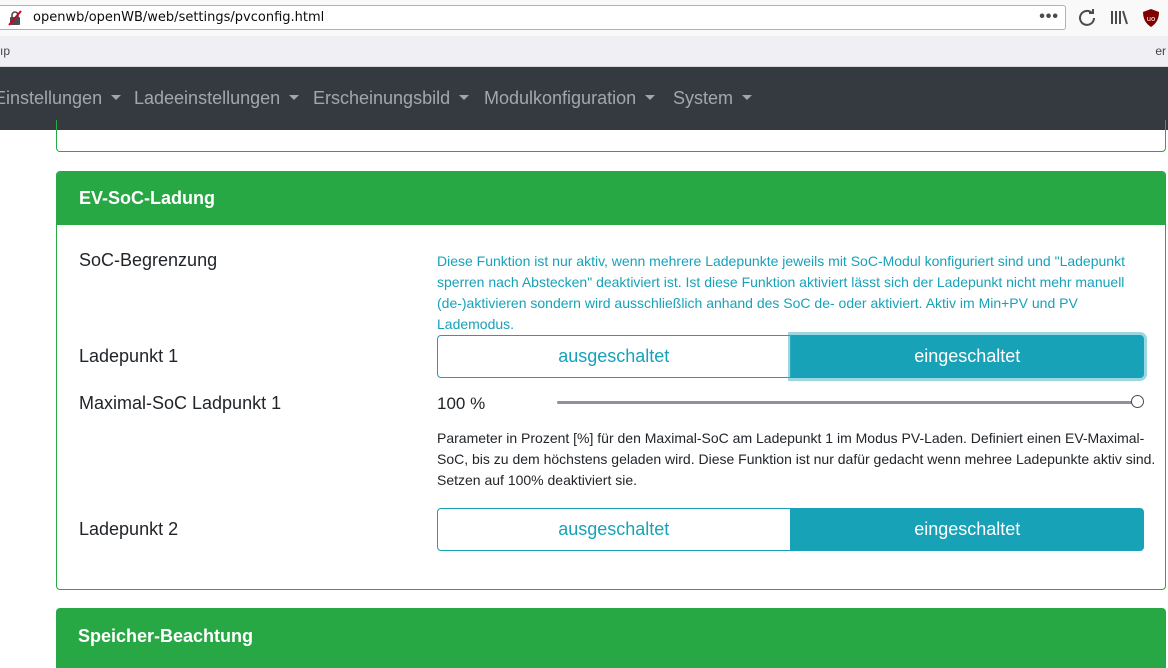  What do you see at coordinates (967, 529) in the screenshot?
I see `lp2-on-button: eingeschaltet` at bounding box center [967, 529].